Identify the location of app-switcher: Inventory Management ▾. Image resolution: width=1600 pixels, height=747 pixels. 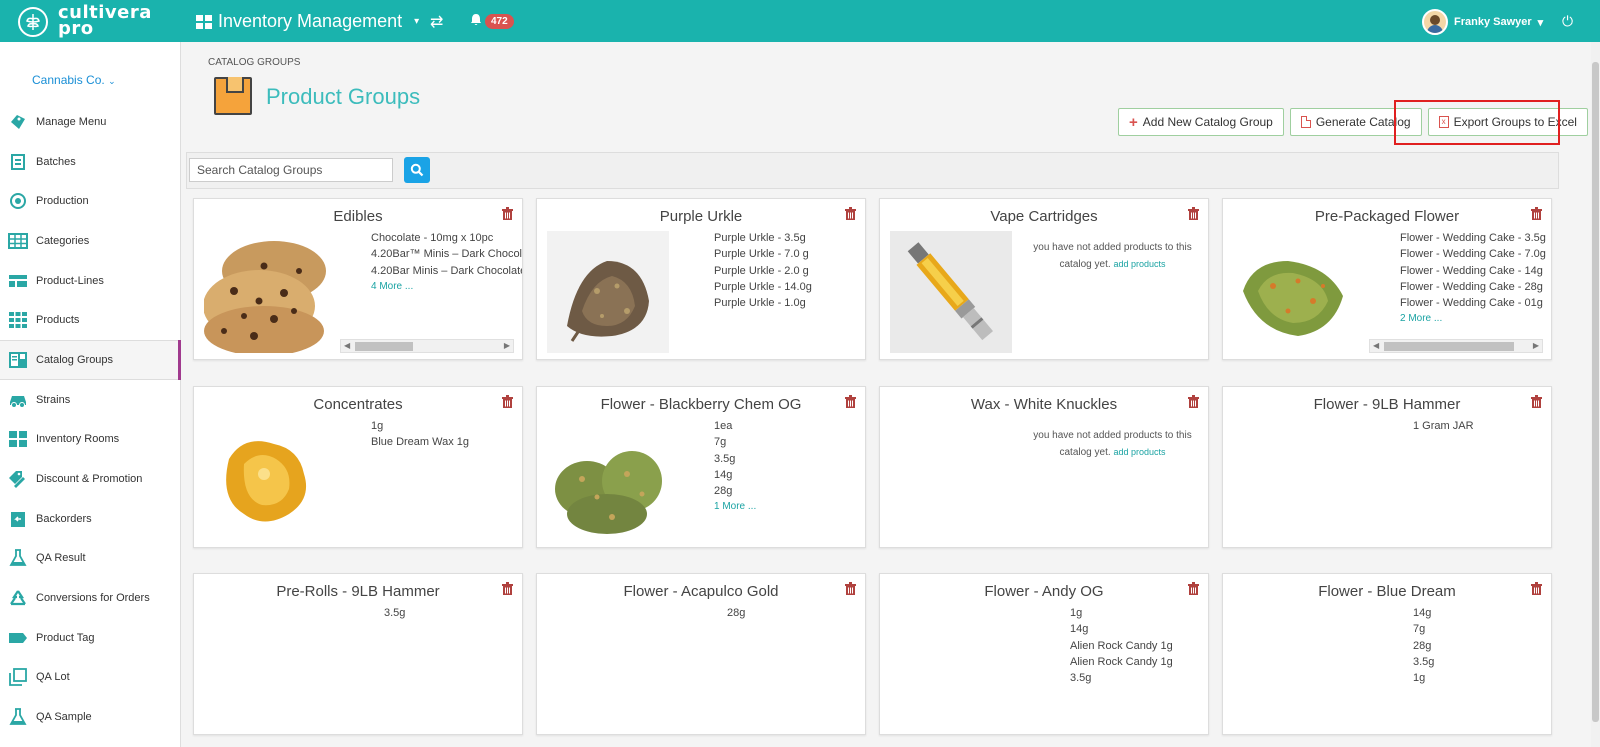
(307, 21).